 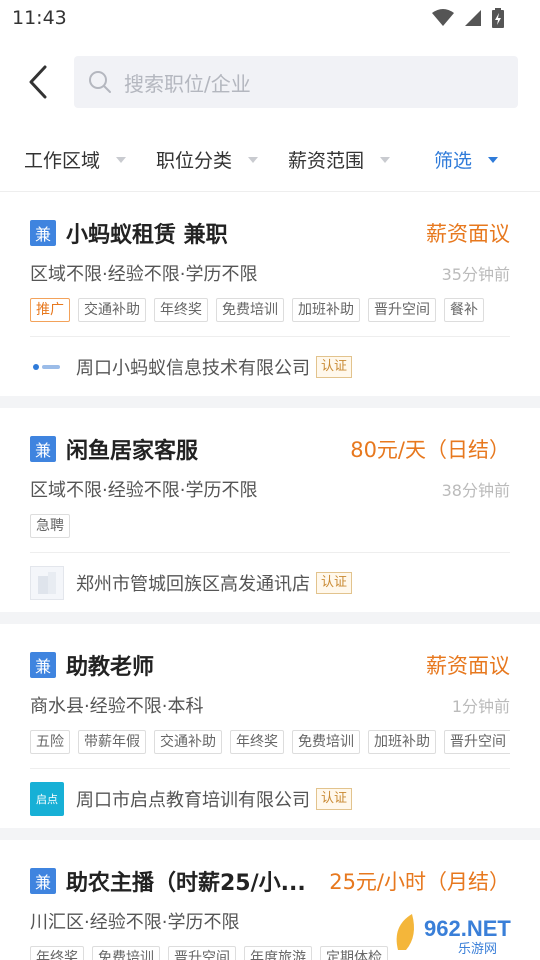 I want to click on post-time: 38分钟前, so click(x=475, y=490).